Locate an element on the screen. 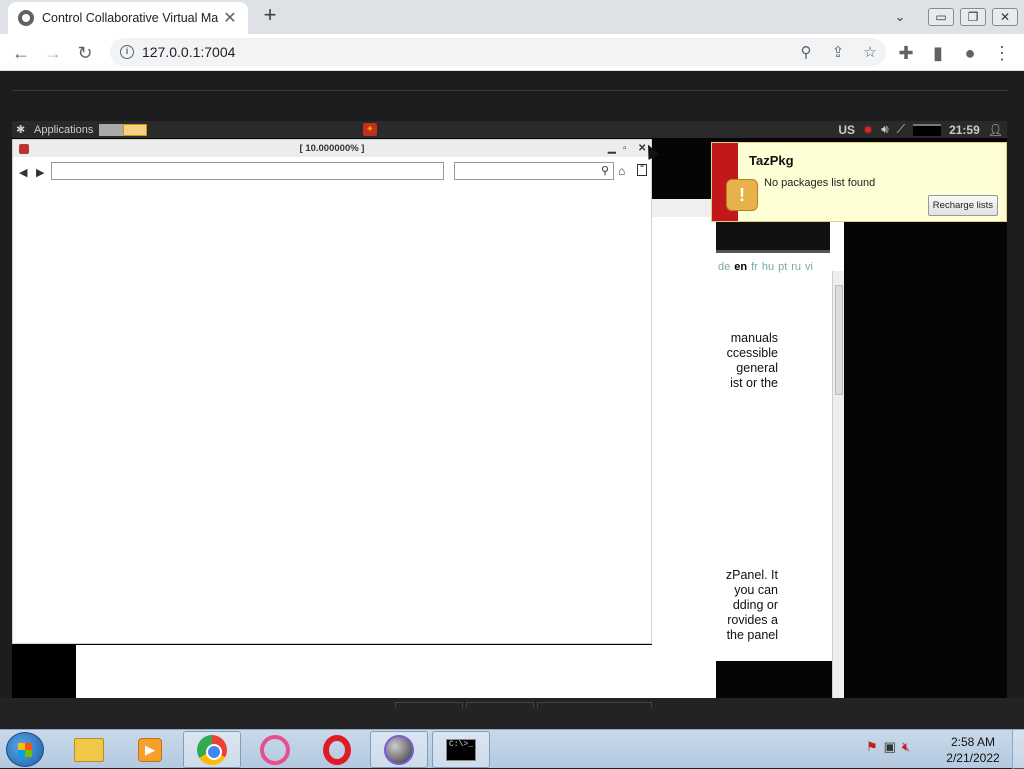 This screenshot has height=769, width=1024. restore-button: ❐ is located at coordinates (973, 17).